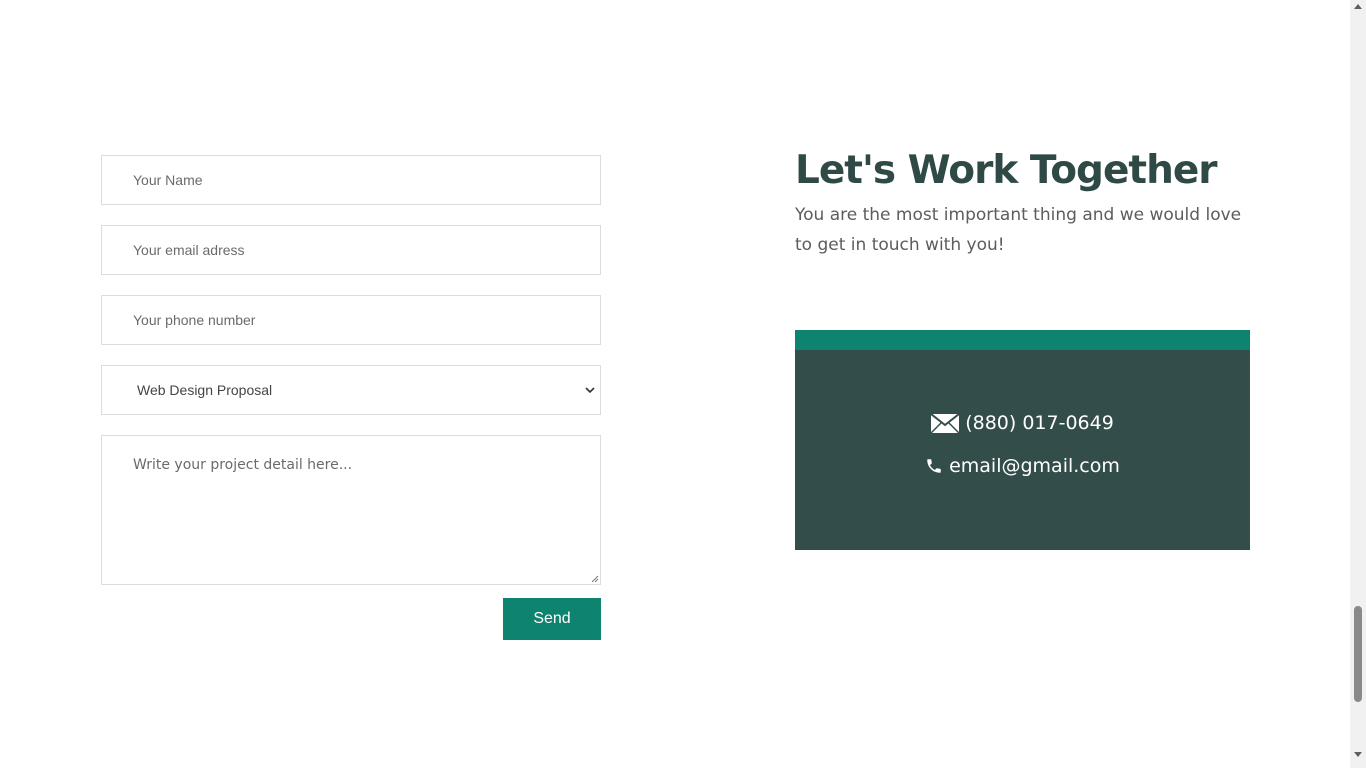  I want to click on contact-email: email@gmail.com, so click(1022, 466).